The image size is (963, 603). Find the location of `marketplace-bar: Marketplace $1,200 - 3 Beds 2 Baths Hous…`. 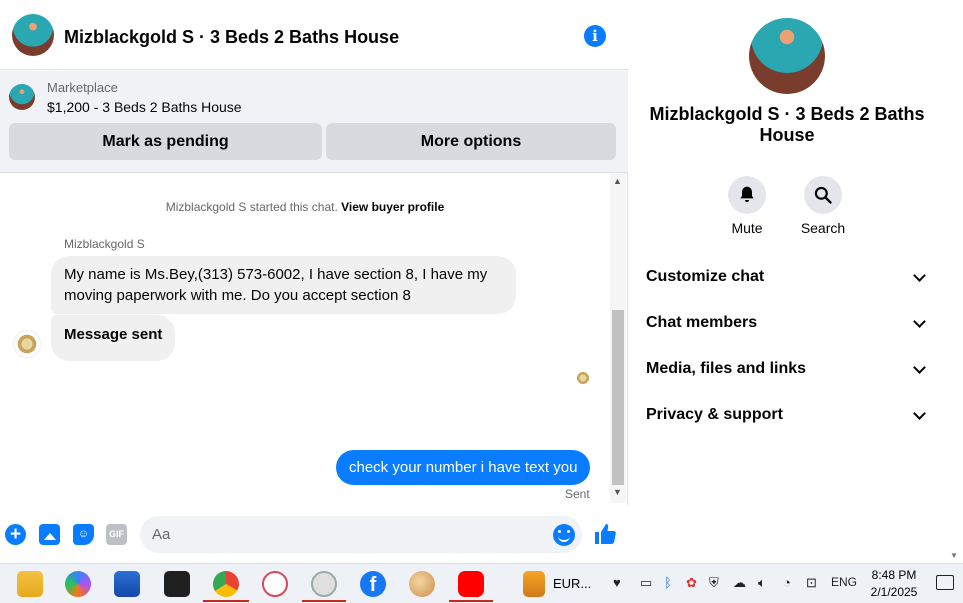

marketplace-bar: Marketplace $1,200 - 3 Beds 2 Baths Hous… is located at coordinates (314, 122).